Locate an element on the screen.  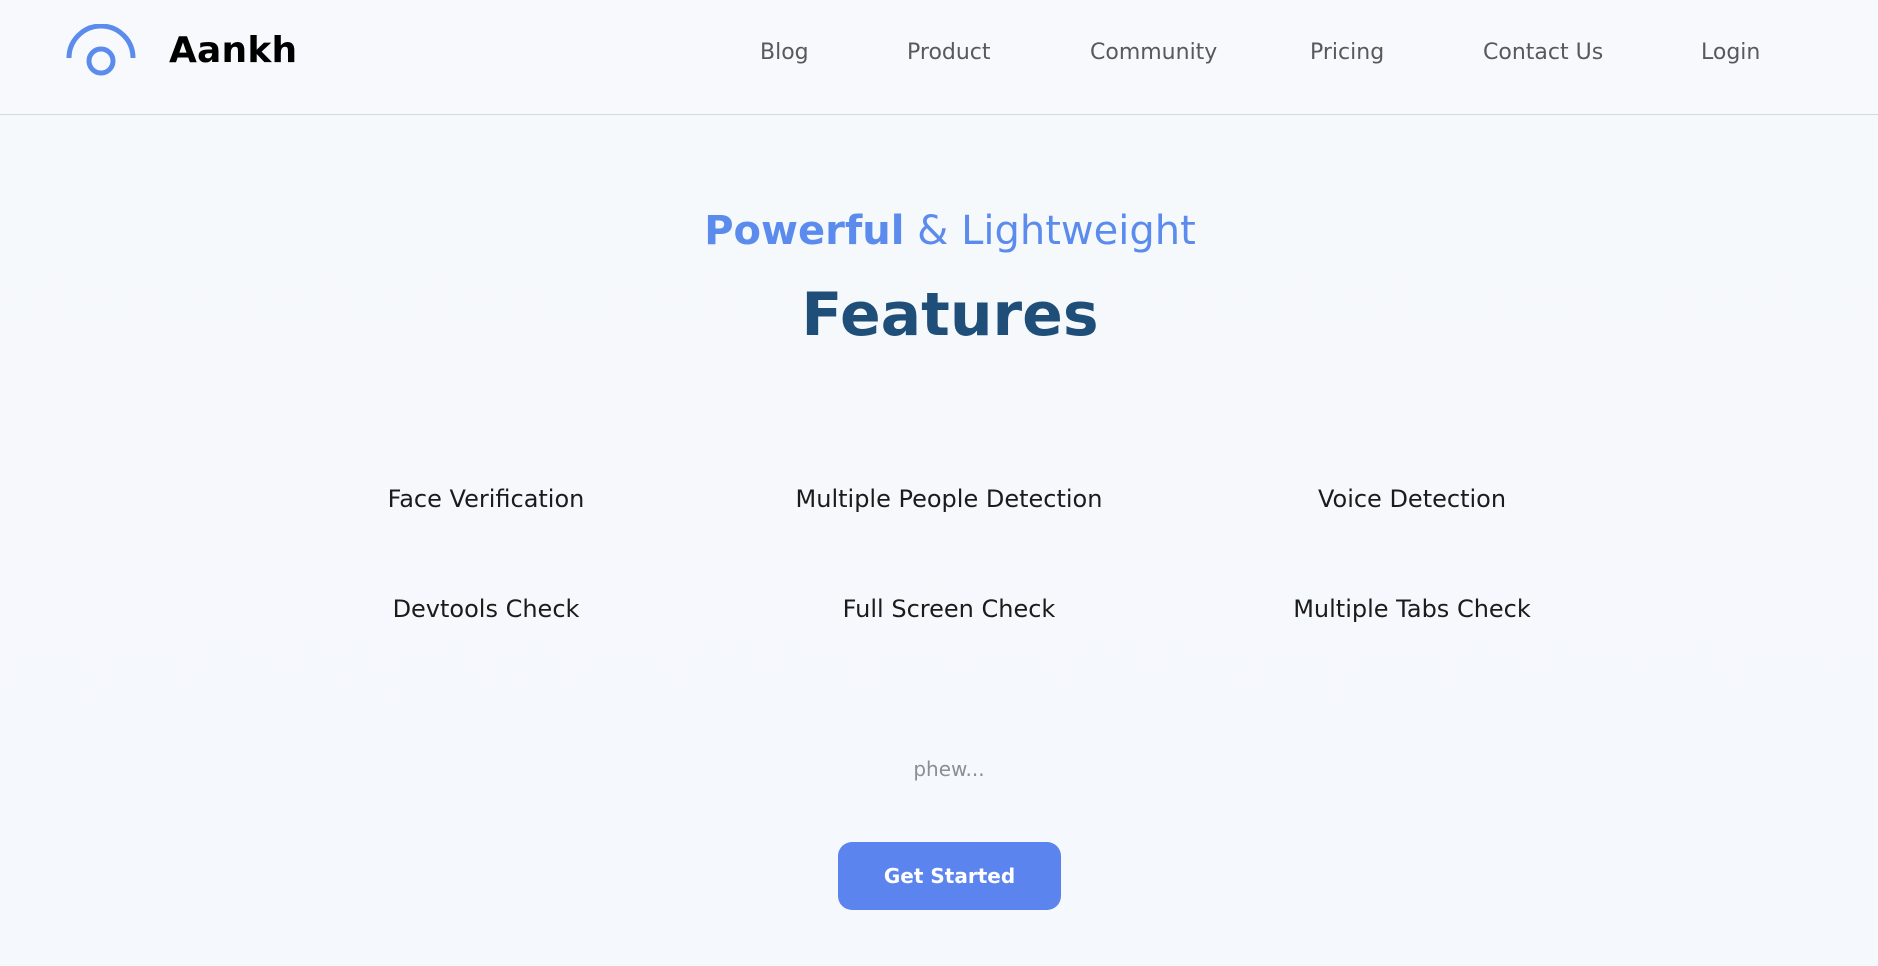
get-started-button: Get Started is located at coordinates (949, 876).